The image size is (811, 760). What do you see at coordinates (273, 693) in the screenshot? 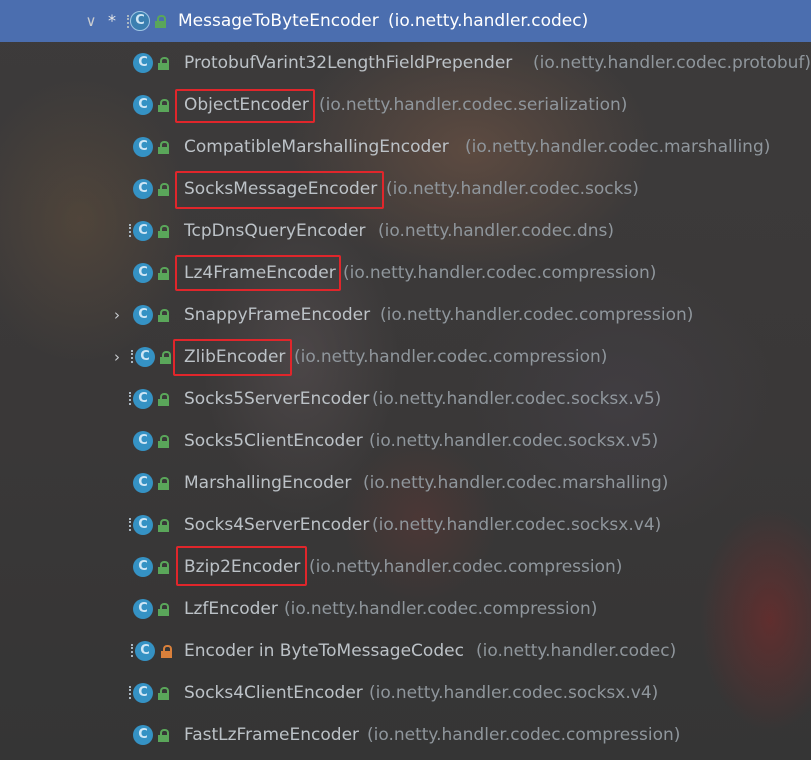
I see `class-name: Socks4ClientEncoder` at bounding box center [273, 693].